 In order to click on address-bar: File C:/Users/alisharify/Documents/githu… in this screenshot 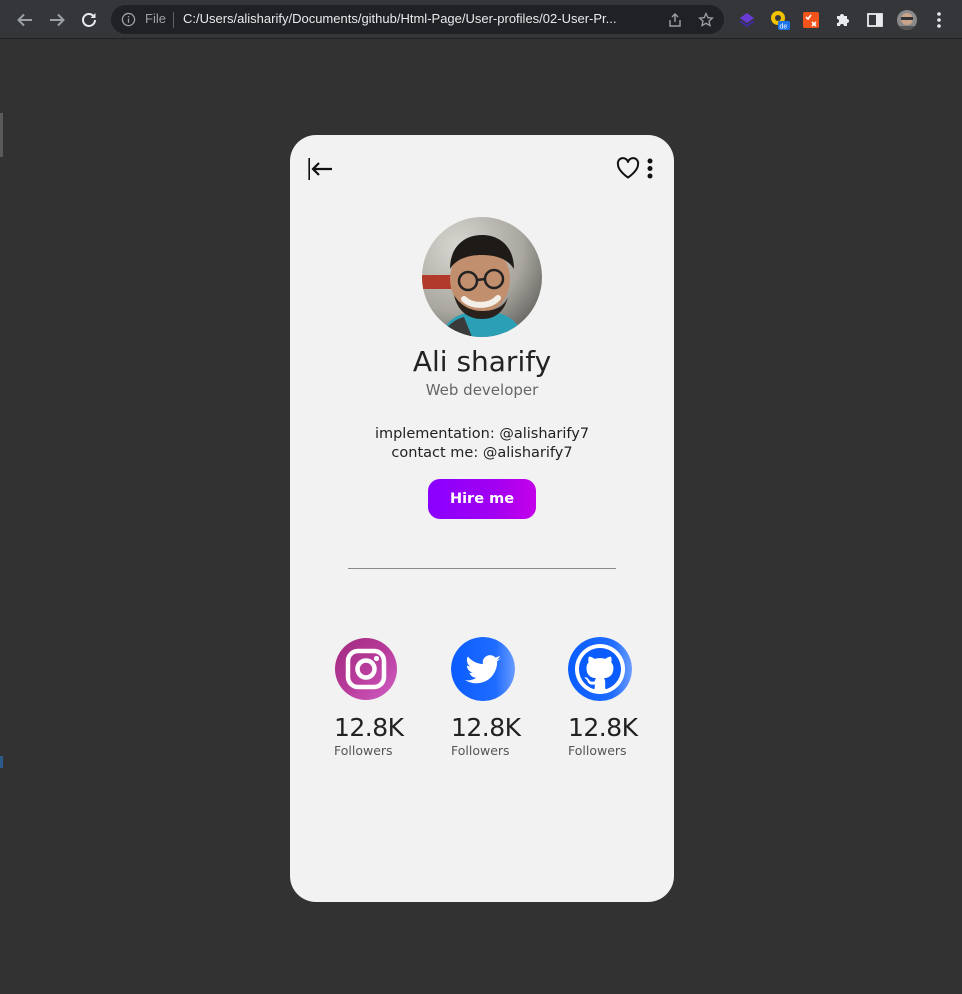, I will do `click(417, 19)`.